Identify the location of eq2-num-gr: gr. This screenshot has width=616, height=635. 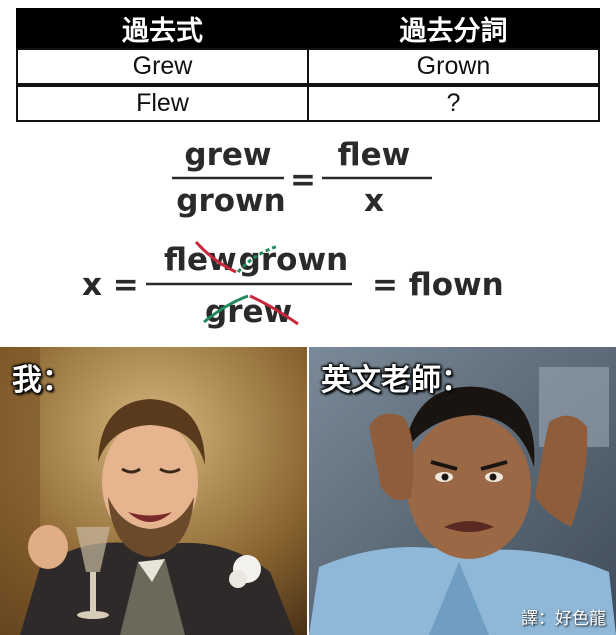
(258, 260).